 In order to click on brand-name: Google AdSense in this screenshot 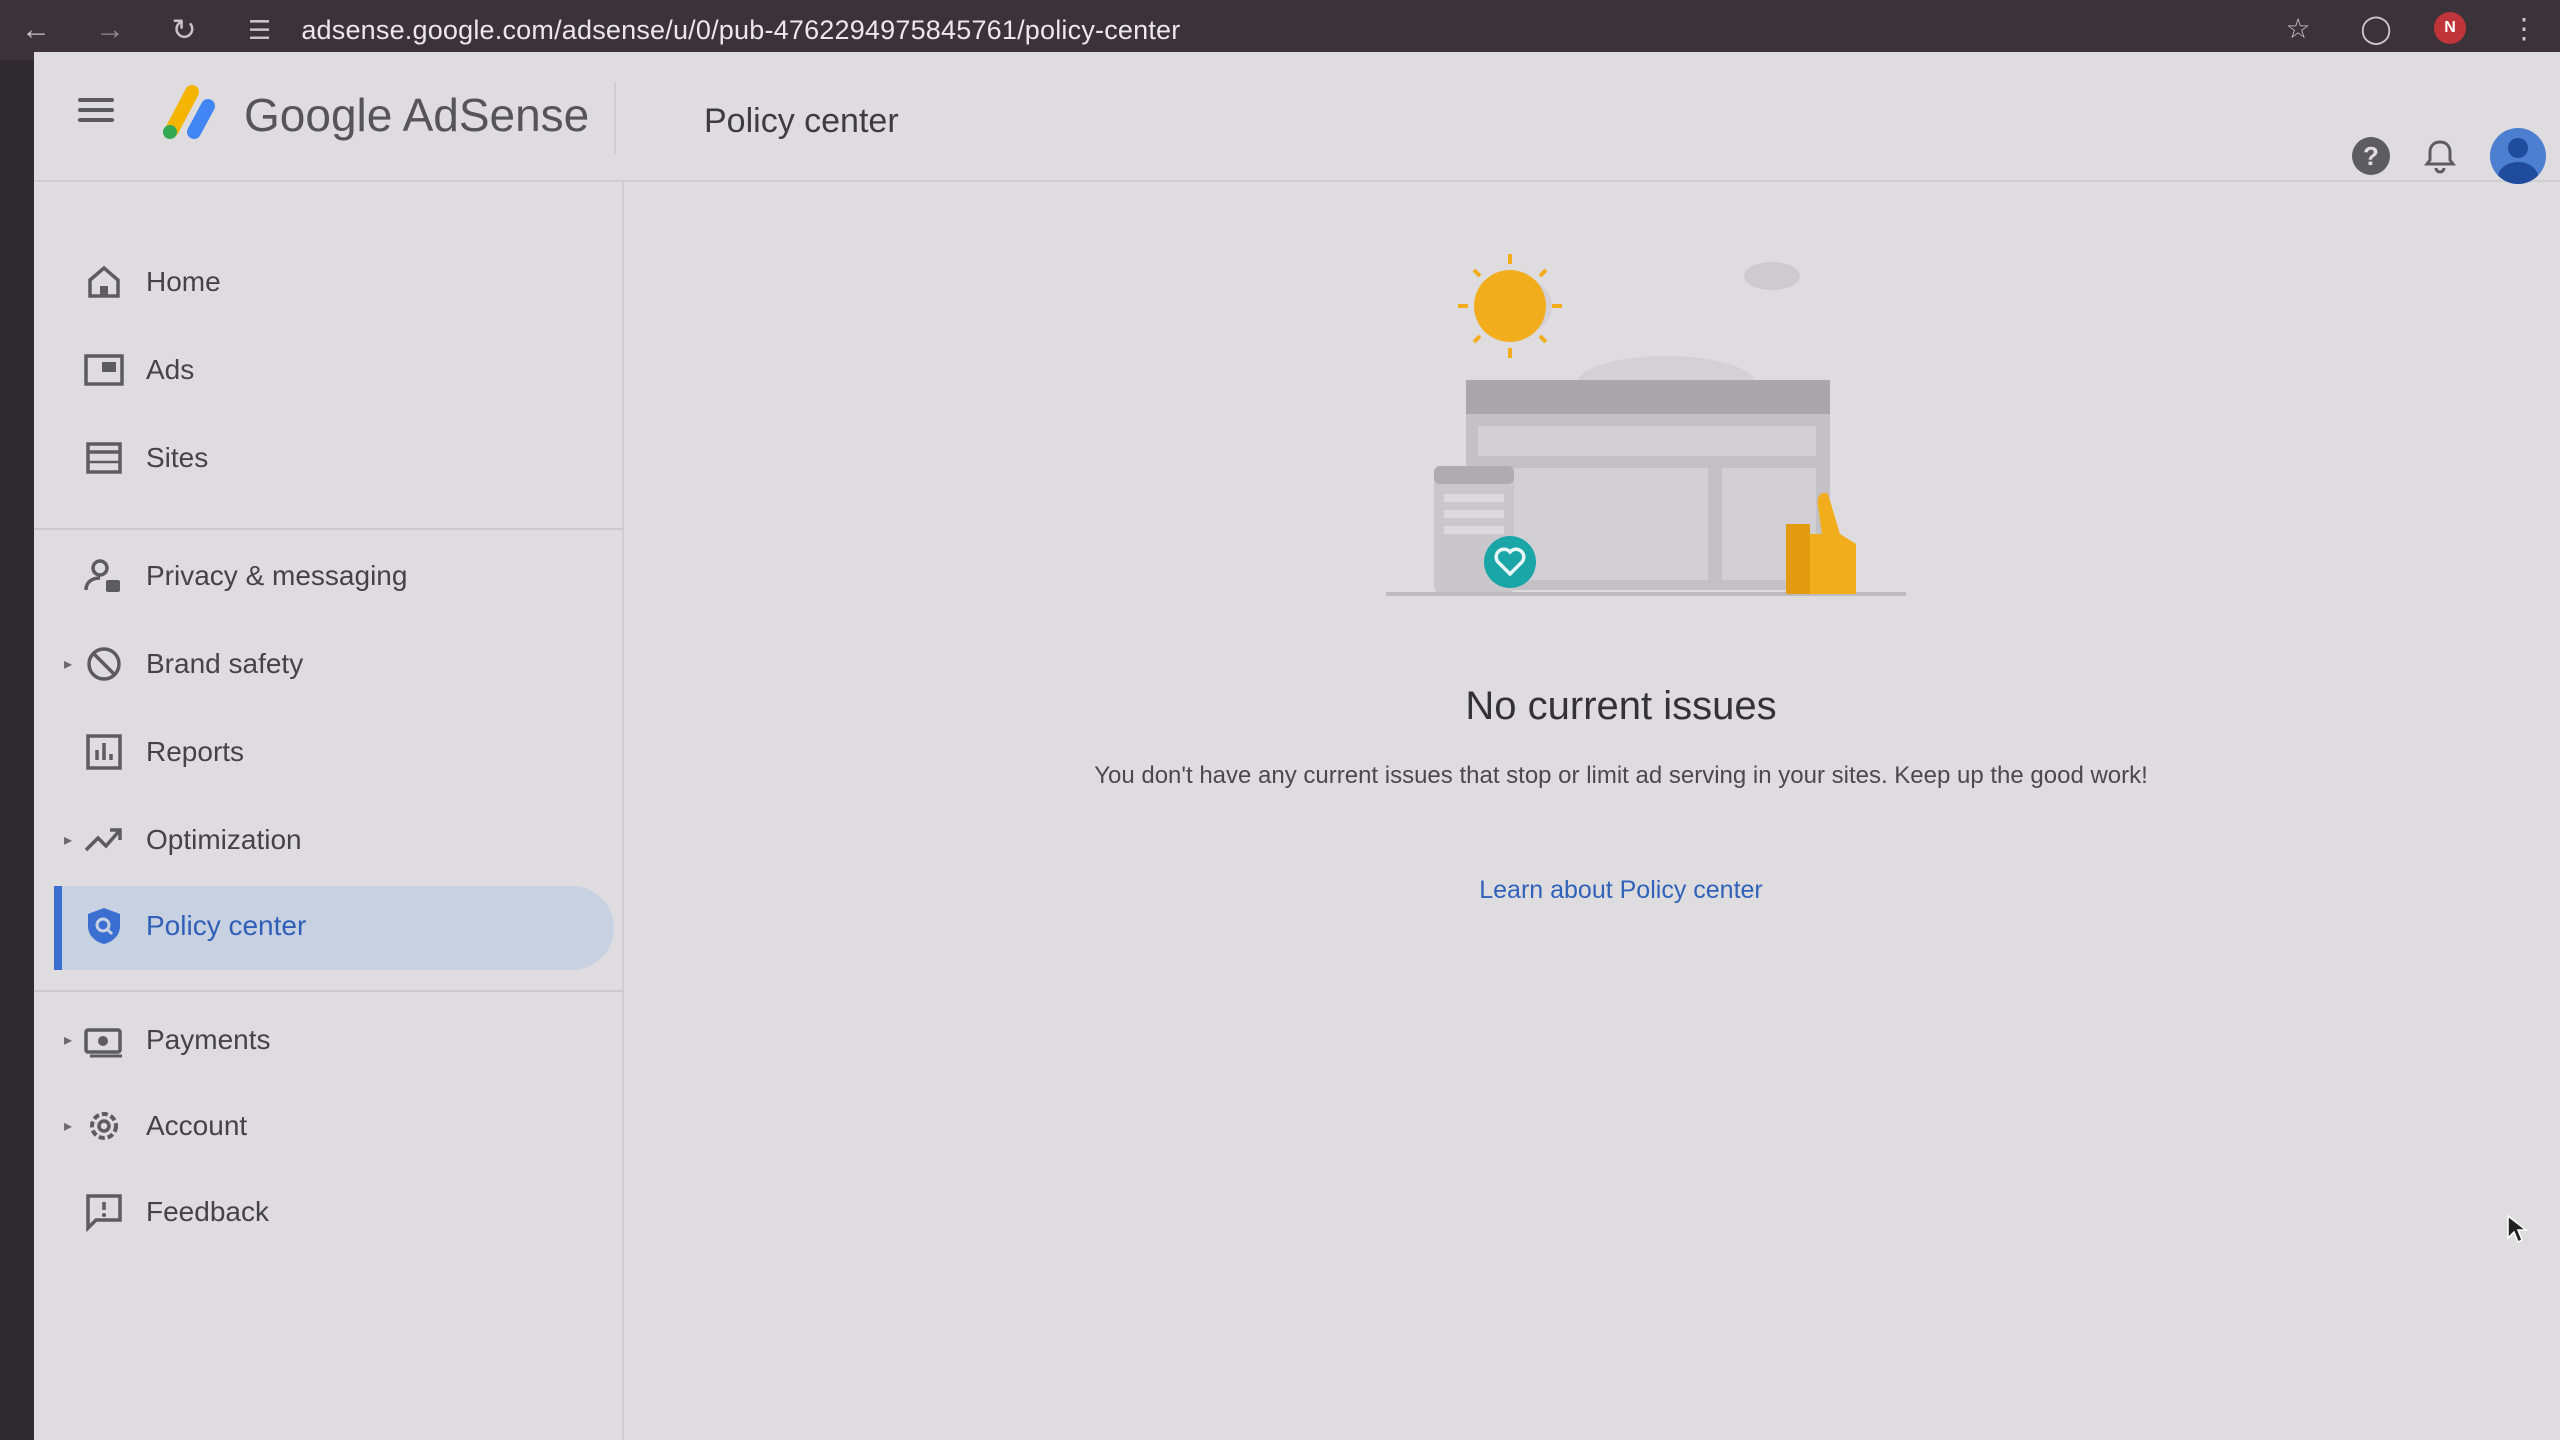, I will do `click(417, 115)`.